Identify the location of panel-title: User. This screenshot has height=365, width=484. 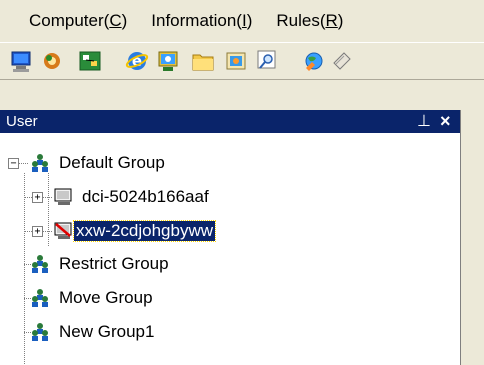
(22, 121).